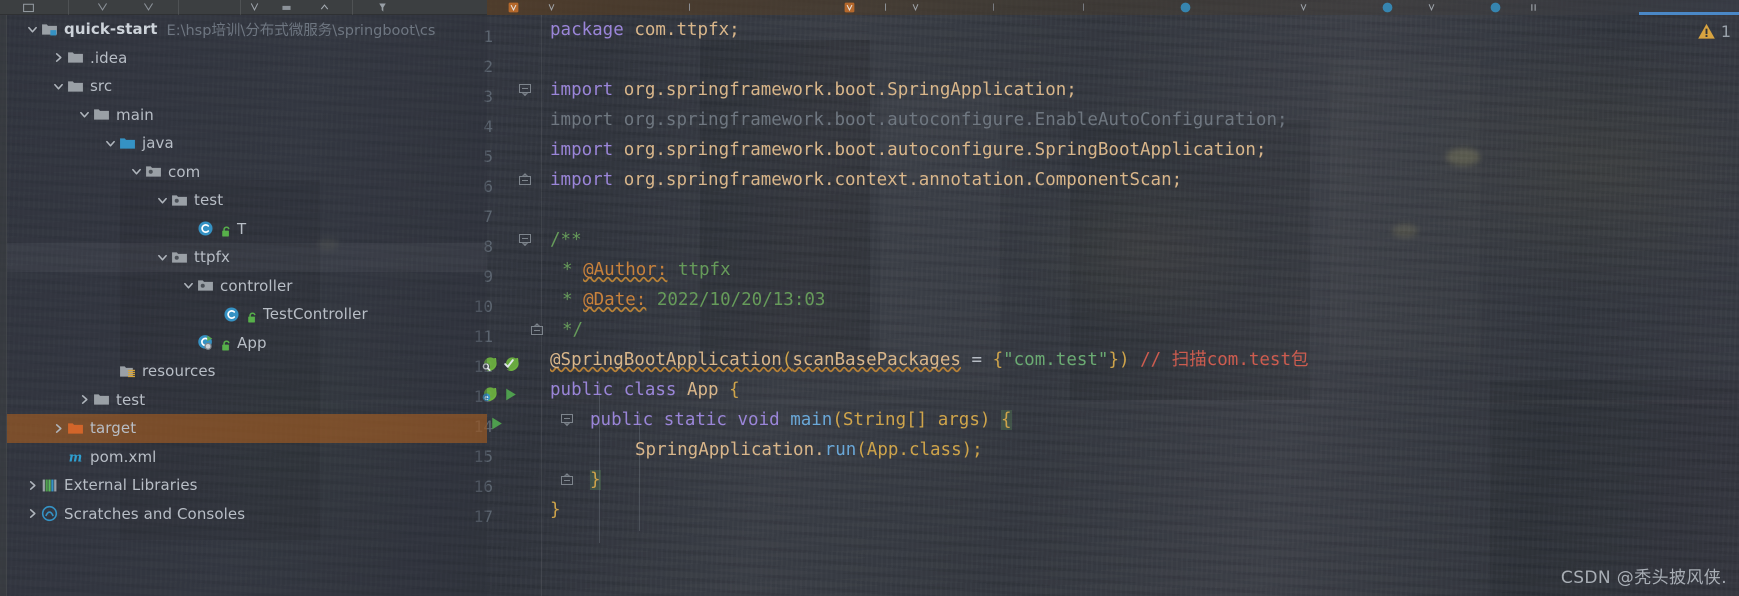 This screenshot has width=1739, height=596. What do you see at coordinates (915, 7) in the screenshot?
I see `tab-chevron-4-icon` at bounding box center [915, 7].